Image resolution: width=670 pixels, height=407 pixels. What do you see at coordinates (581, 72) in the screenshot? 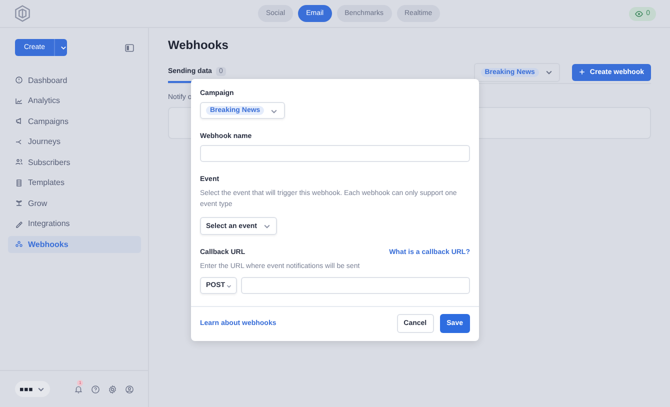
I see `plus-icon` at bounding box center [581, 72].